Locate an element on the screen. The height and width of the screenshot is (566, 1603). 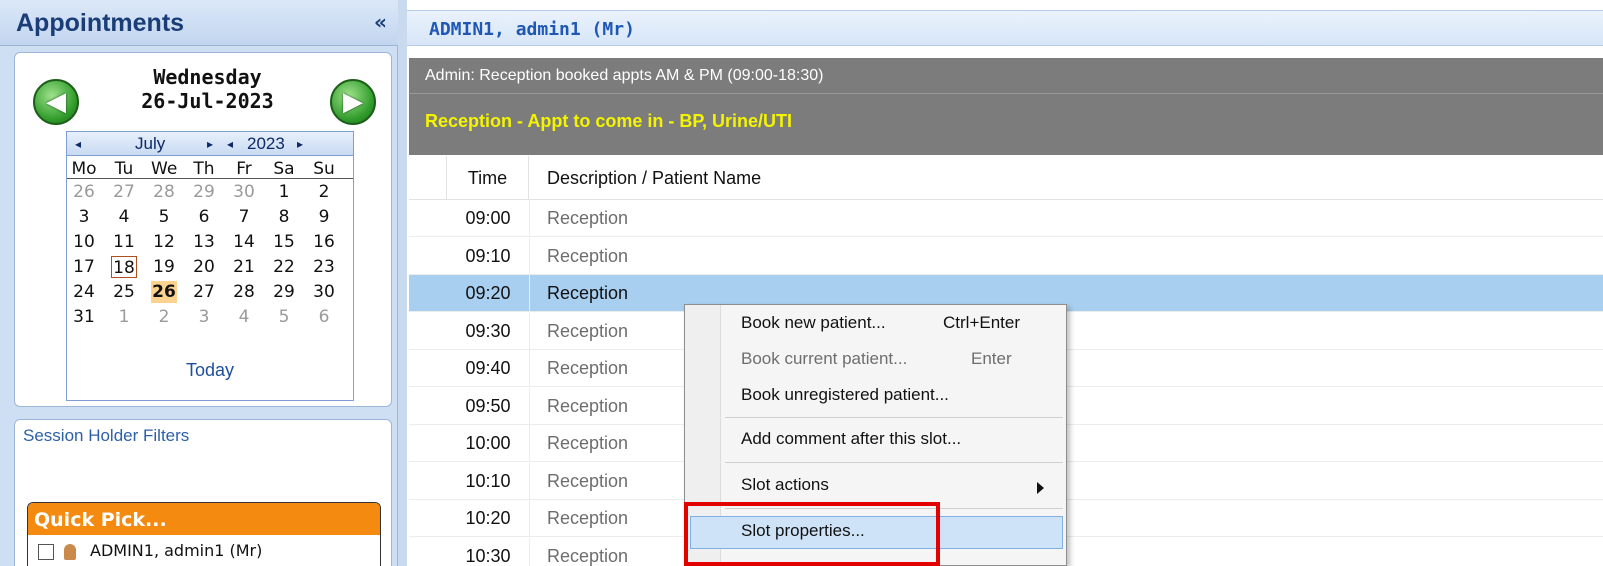
slot-time: 09:00 is located at coordinates (488, 218).